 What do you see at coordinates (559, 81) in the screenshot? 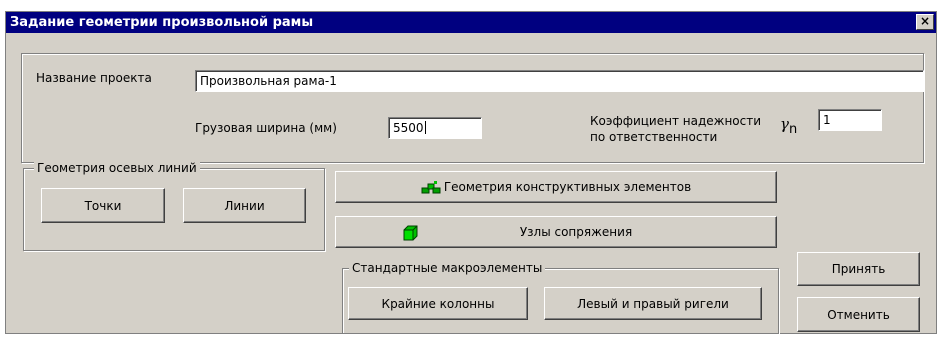
I see `project-name-input: Произвольная рама-1` at bounding box center [559, 81].